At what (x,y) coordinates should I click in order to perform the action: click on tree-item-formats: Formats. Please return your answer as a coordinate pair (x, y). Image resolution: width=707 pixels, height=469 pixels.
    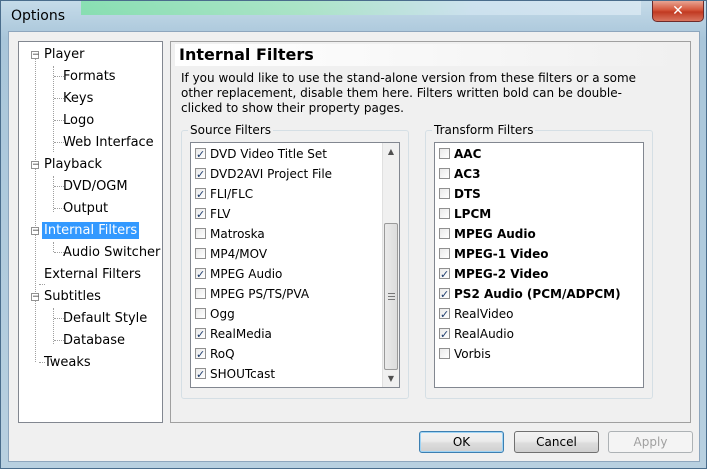
    Looking at the image, I should click on (89, 77).